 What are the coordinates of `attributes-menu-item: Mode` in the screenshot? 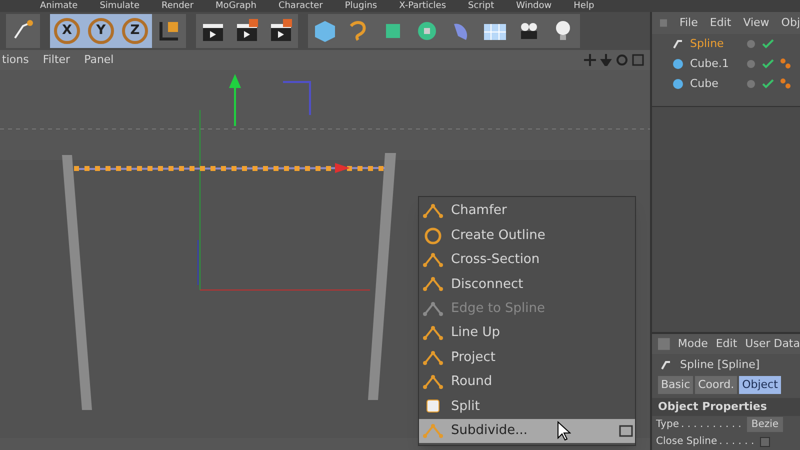 It's located at (693, 344).